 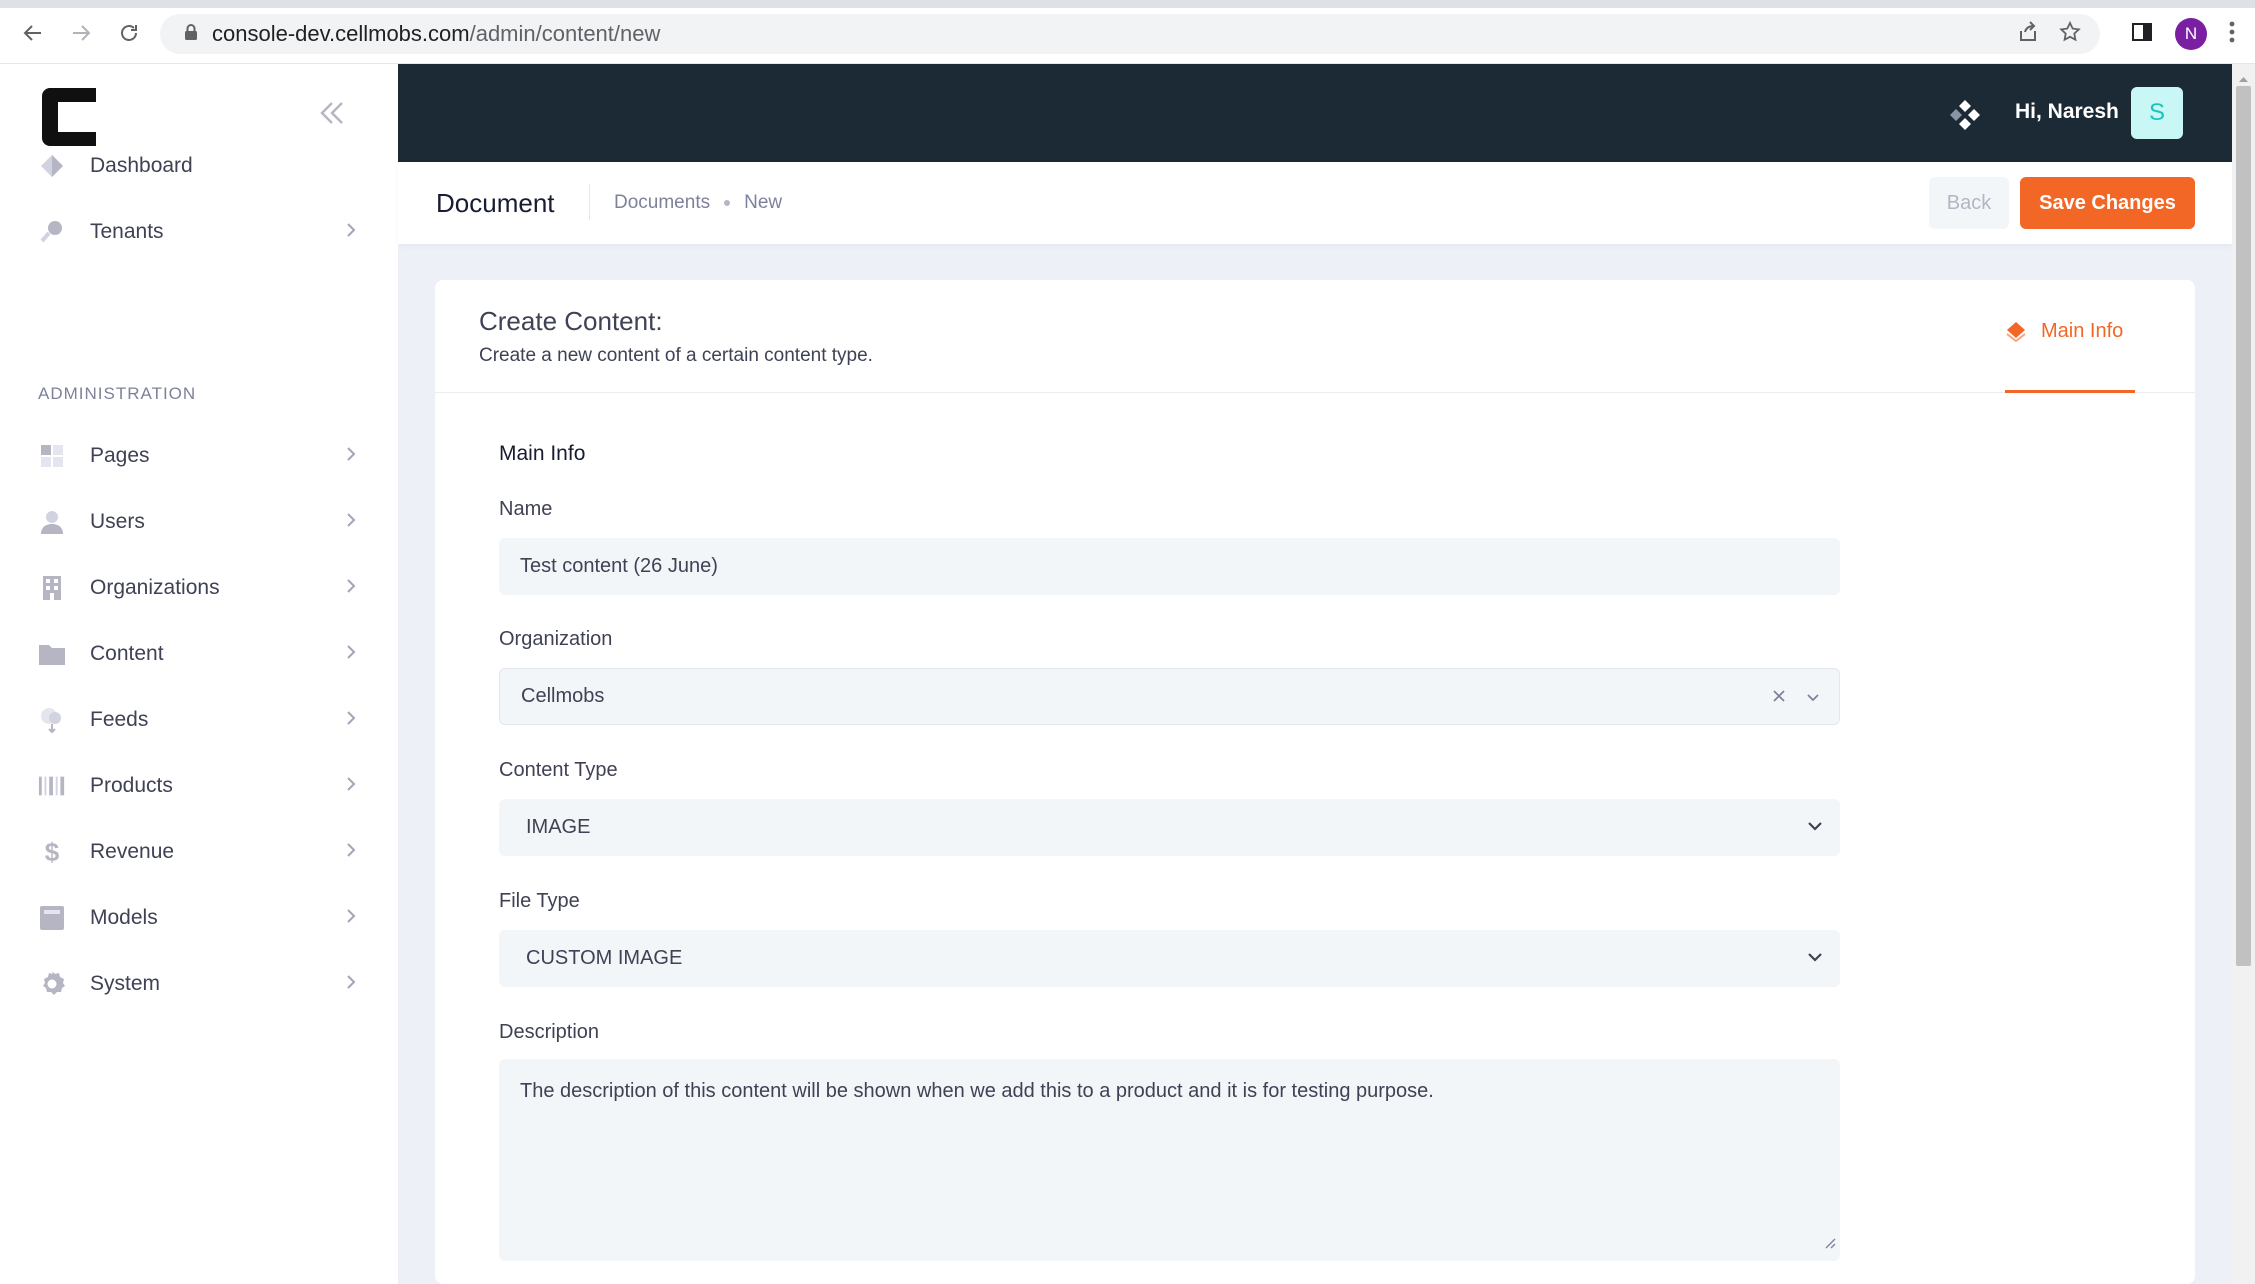 What do you see at coordinates (2016, 333) in the screenshot?
I see `layers-icon` at bounding box center [2016, 333].